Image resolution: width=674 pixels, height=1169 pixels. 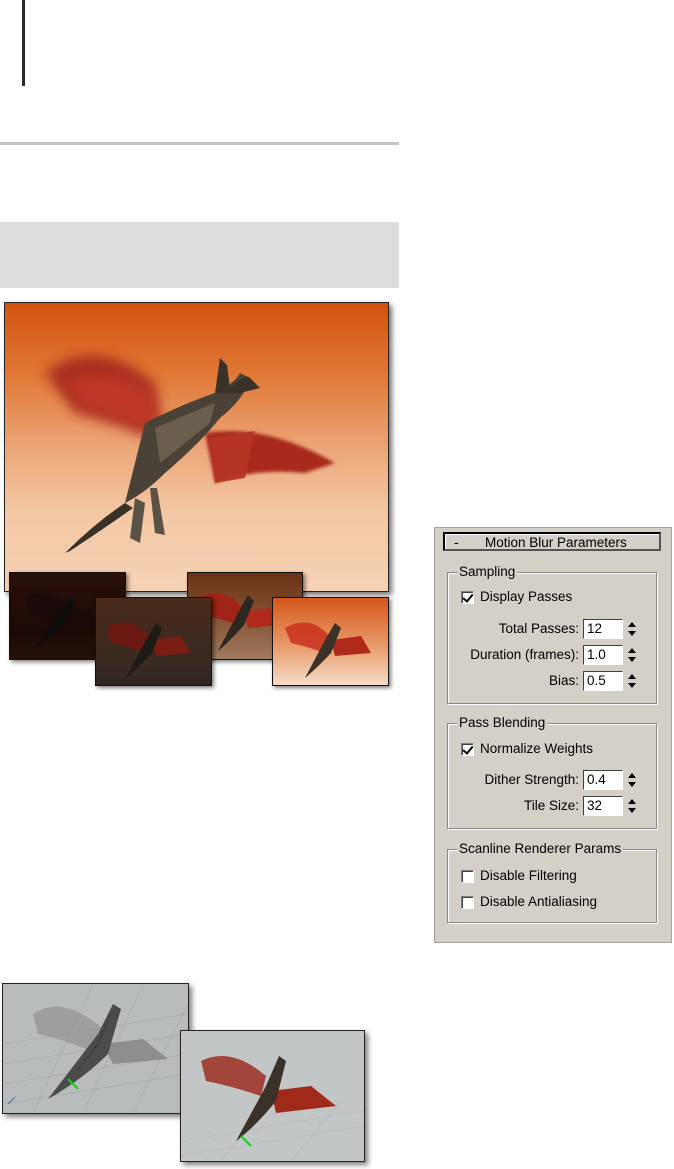 What do you see at coordinates (538, 628) in the screenshot?
I see `total-passes-label: Total Passes:` at bounding box center [538, 628].